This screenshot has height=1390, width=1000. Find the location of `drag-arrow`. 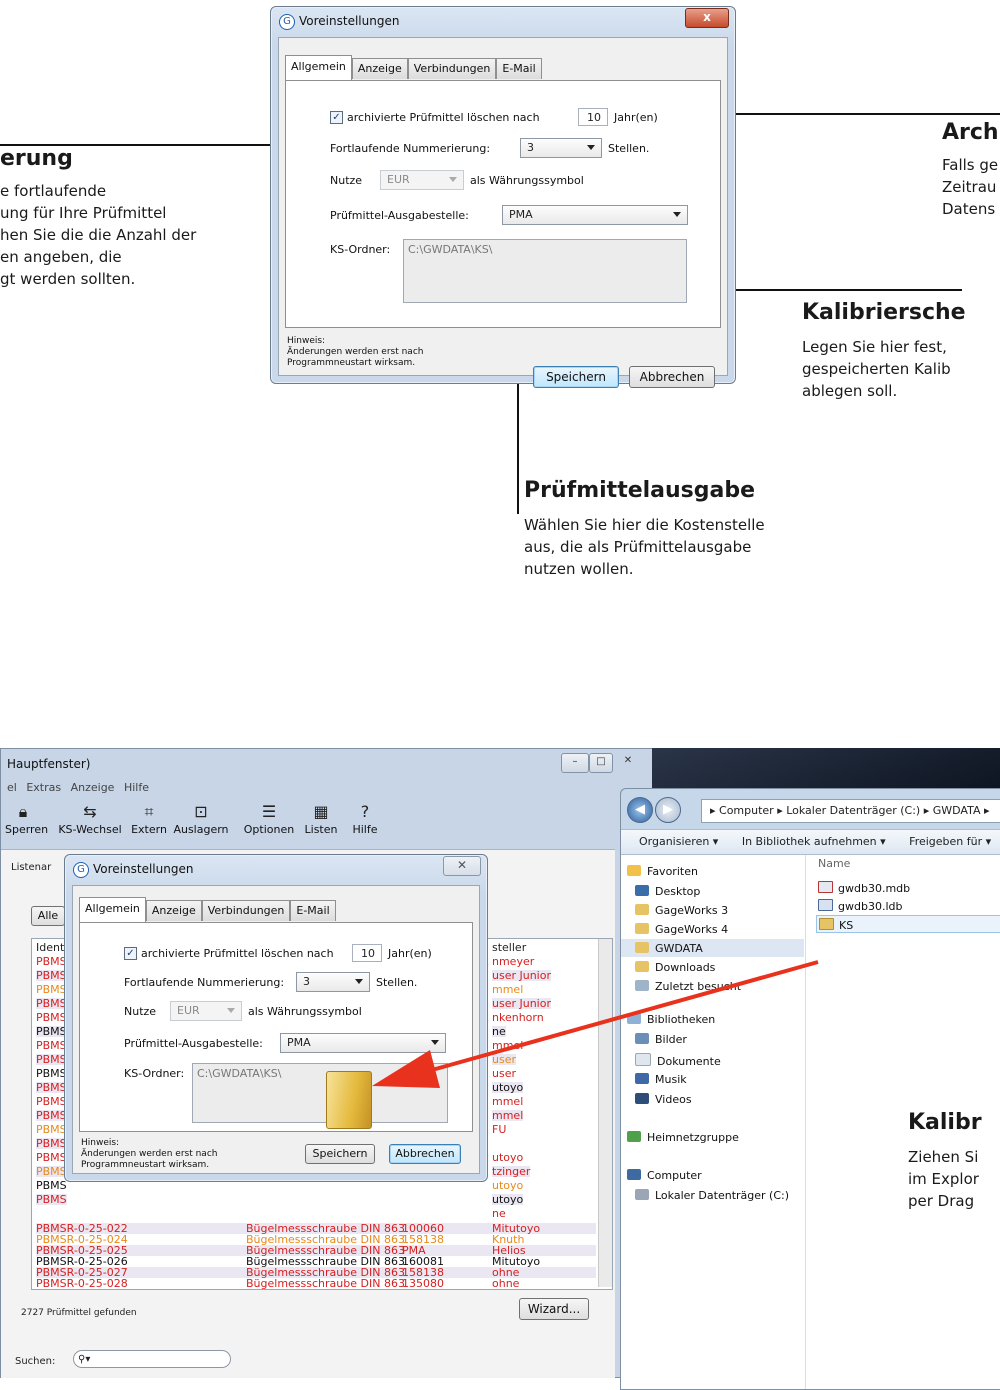

drag-arrow is located at coordinates (595, 1024).